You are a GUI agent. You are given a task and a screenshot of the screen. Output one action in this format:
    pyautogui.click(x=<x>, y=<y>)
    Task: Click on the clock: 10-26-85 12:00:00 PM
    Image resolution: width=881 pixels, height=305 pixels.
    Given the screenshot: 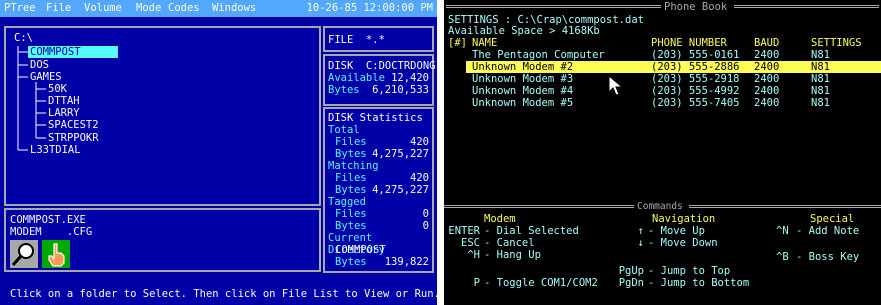 What is the action you would take?
    pyautogui.click(x=369, y=8)
    